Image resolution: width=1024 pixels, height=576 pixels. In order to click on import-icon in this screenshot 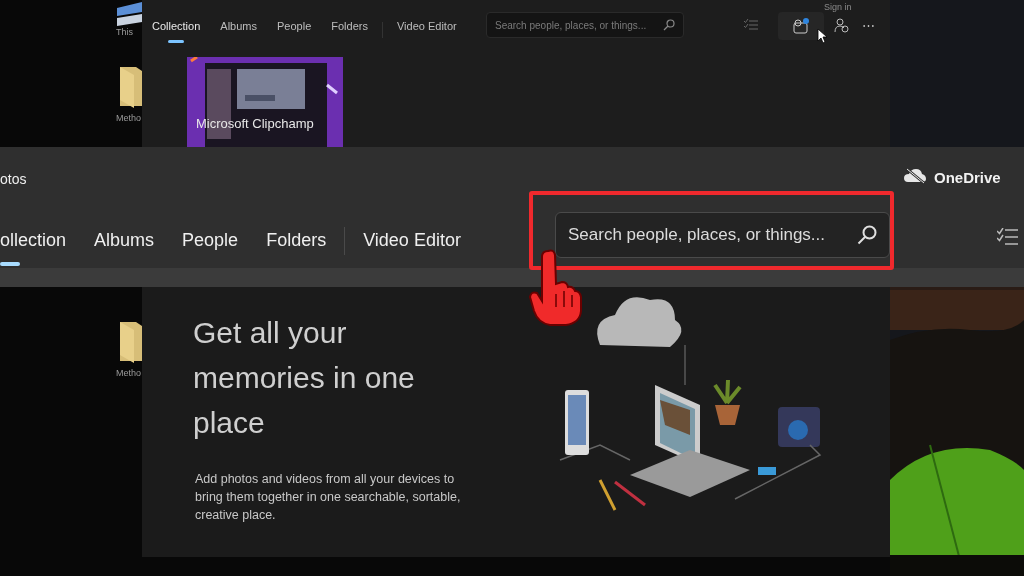, I will do `click(801, 26)`.